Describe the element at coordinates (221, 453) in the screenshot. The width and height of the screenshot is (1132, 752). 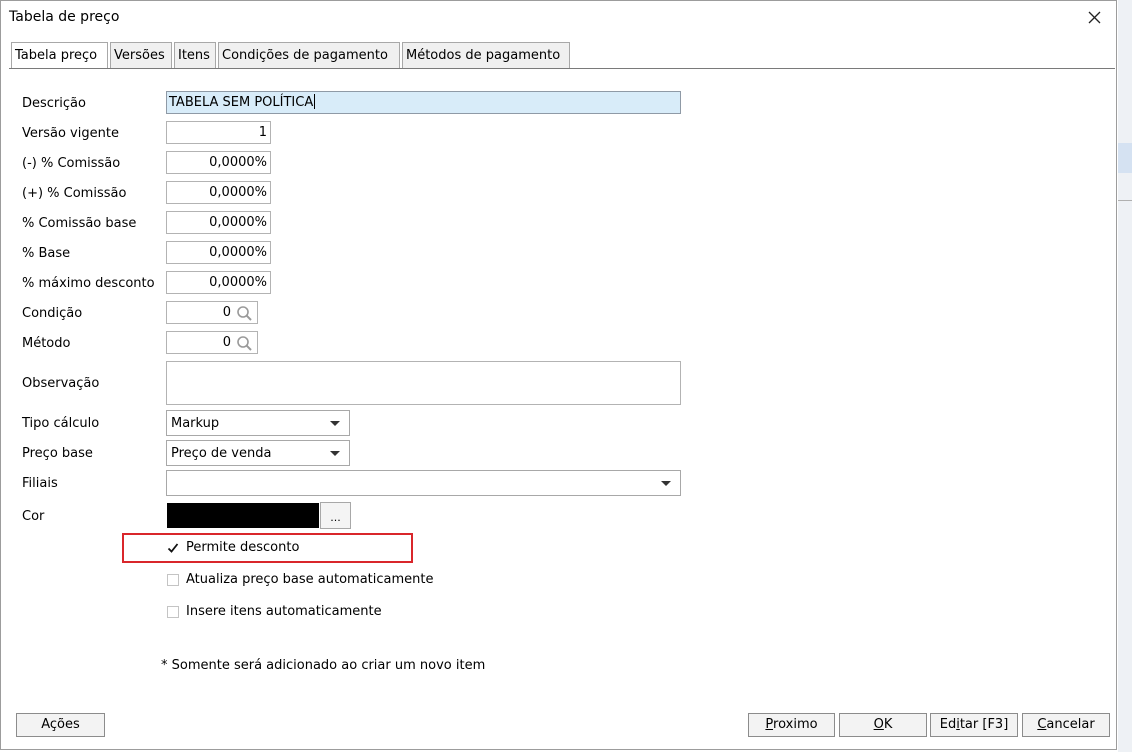
I see `preco-base-value: Preço de venda` at that location.